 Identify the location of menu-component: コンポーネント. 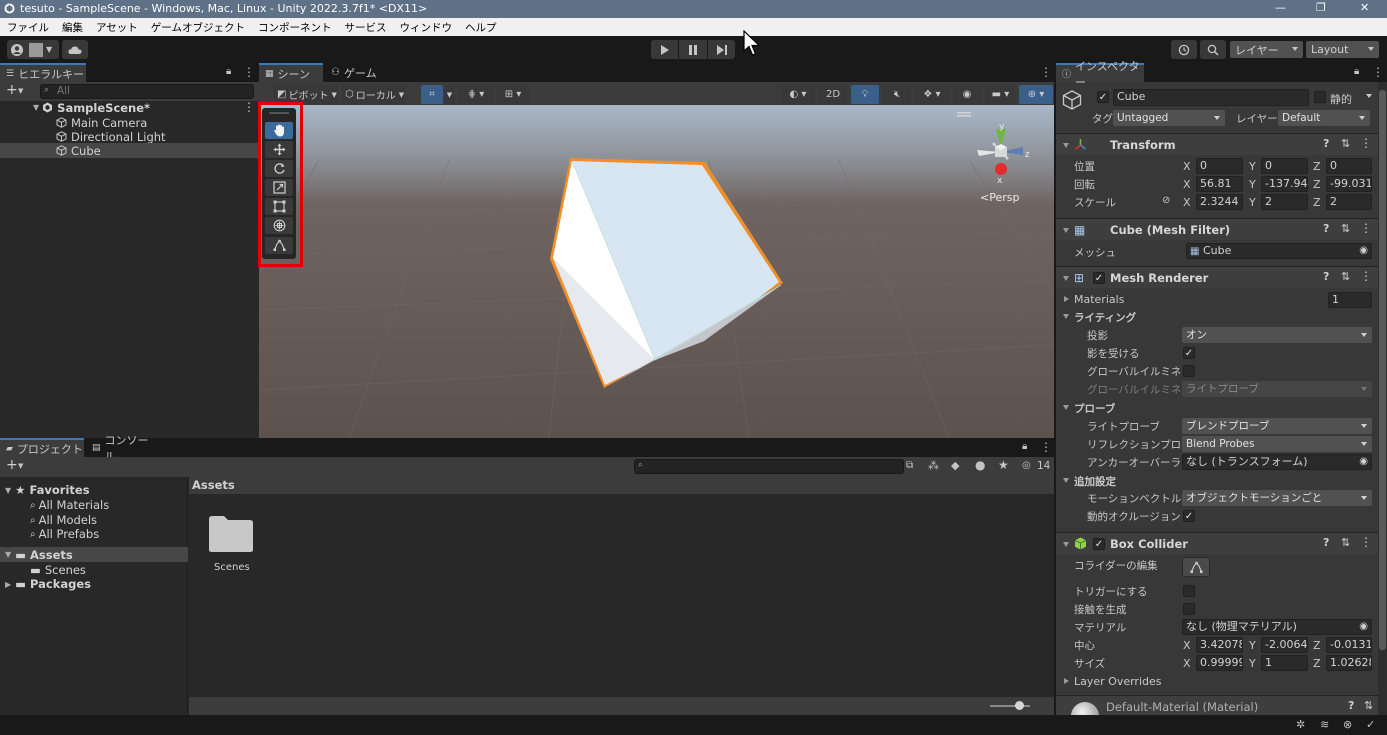
(295, 27).